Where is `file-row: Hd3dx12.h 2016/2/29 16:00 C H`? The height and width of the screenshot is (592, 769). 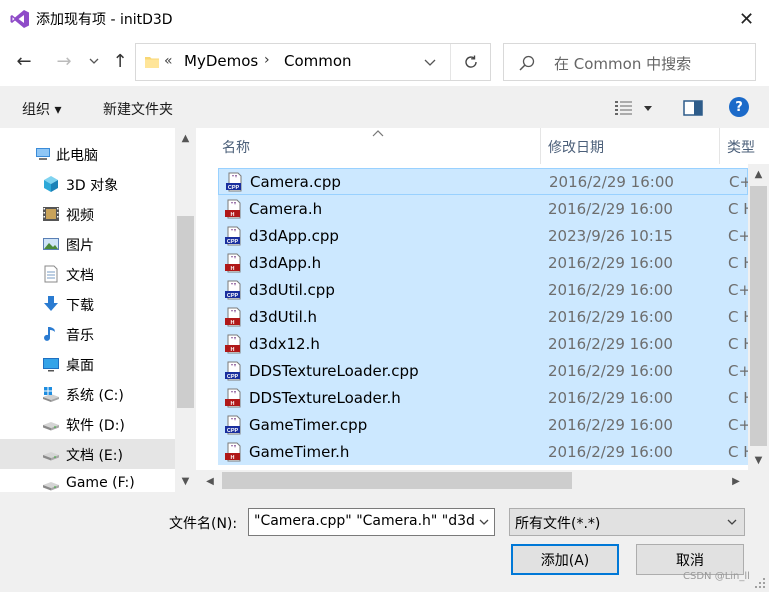
file-row: Hd3dx12.h 2016/2/29 16:00 C H is located at coordinates (486, 343).